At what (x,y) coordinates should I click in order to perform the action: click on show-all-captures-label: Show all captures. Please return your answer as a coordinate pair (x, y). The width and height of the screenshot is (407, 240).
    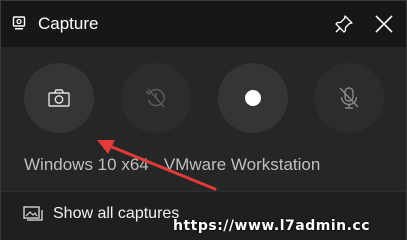
    Looking at the image, I should click on (116, 213).